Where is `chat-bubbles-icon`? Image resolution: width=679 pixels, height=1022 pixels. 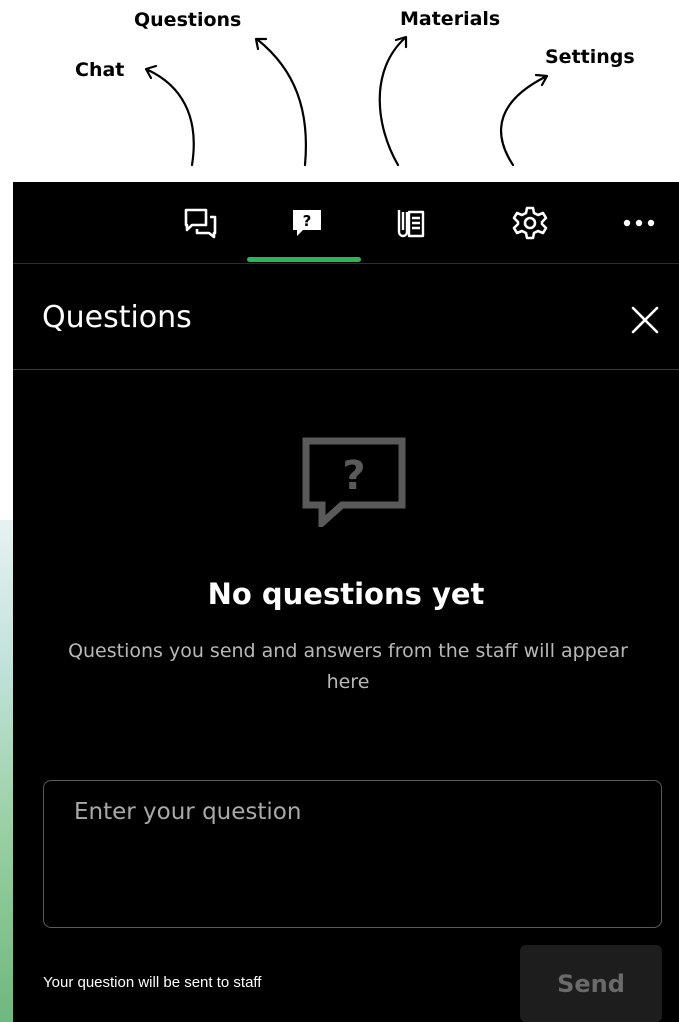 chat-bubbles-icon is located at coordinates (200, 223).